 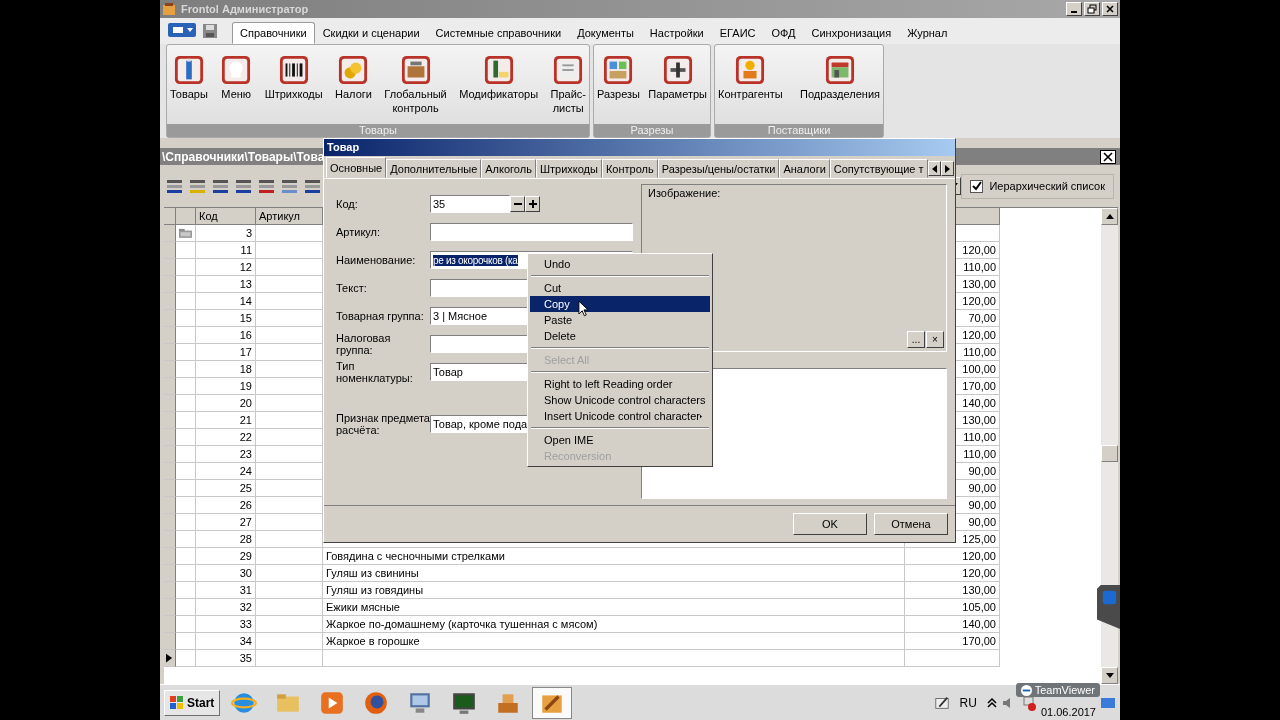 I want to click on window-title: Frontol Администратор, so click(x=245, y=9).